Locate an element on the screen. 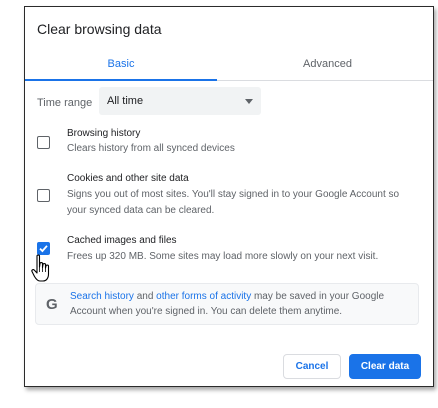 Image resolution: width=438 pixels, height=408 pixels. caret-down-icon is located at coordinates (249, 101).